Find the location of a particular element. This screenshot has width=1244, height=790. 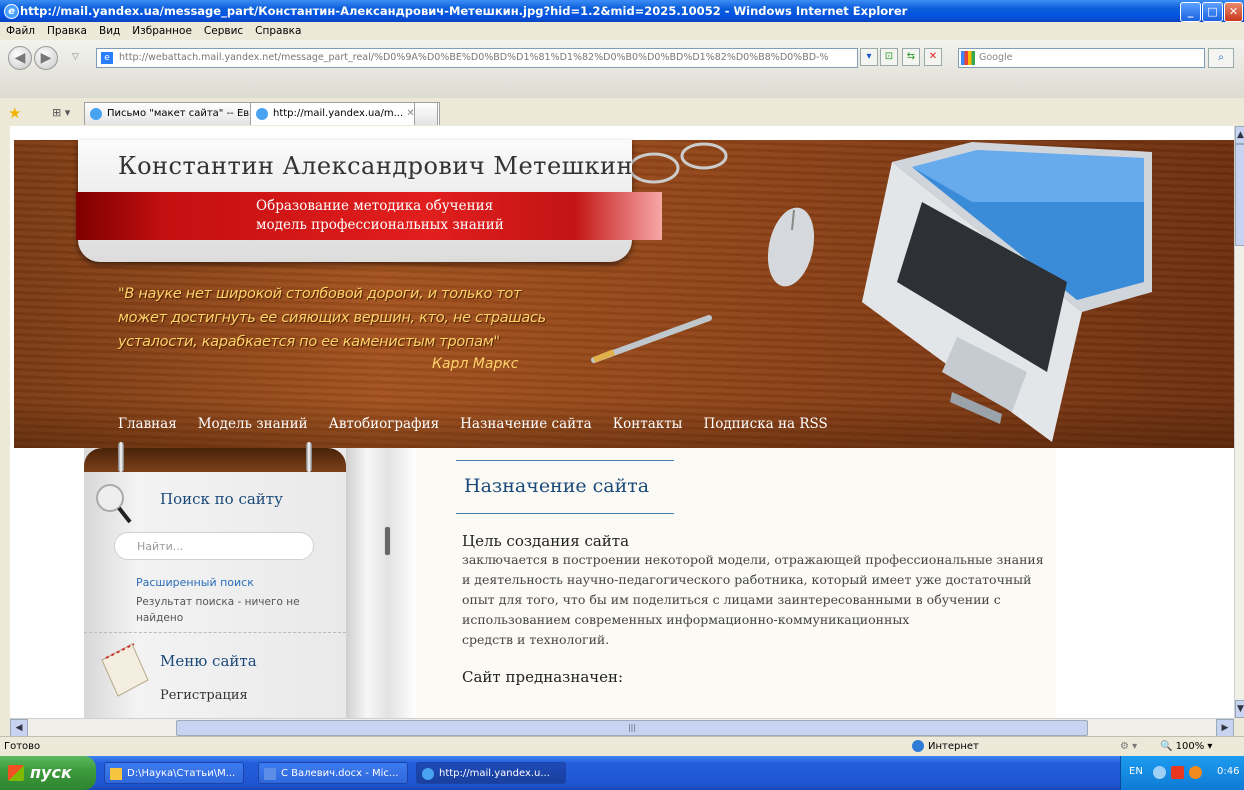

vertical-scrollbar: ▲ ▼ is located at coordinates (1239, 422).